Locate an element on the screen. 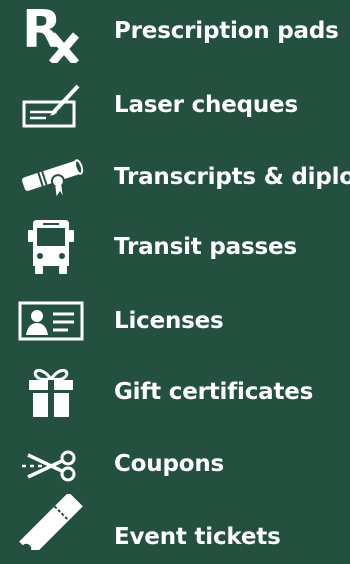  ticket-icon is located at coordinates (51, 522).